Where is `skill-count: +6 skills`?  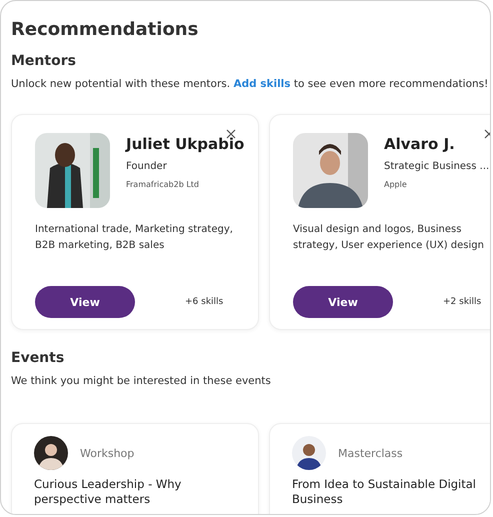 skill-count: +6 skills is located at coordinates (204, 302).